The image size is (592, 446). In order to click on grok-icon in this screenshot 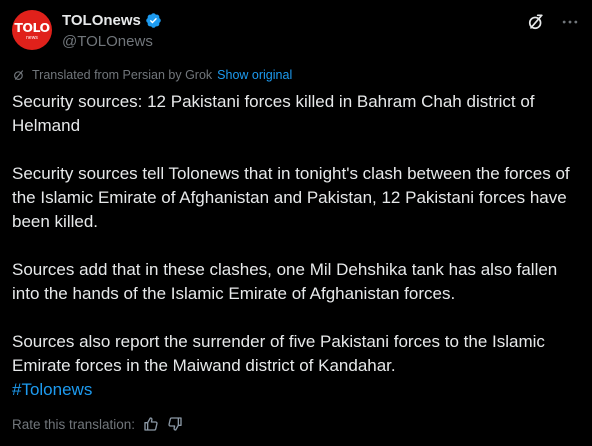, I will do `click(536, 22)`.